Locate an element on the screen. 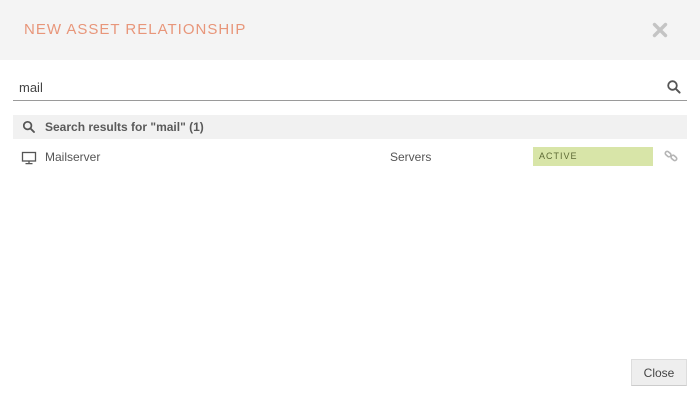 This screenshot has height=400, width=700. close-x-icon is located at coordinates (660, 30).